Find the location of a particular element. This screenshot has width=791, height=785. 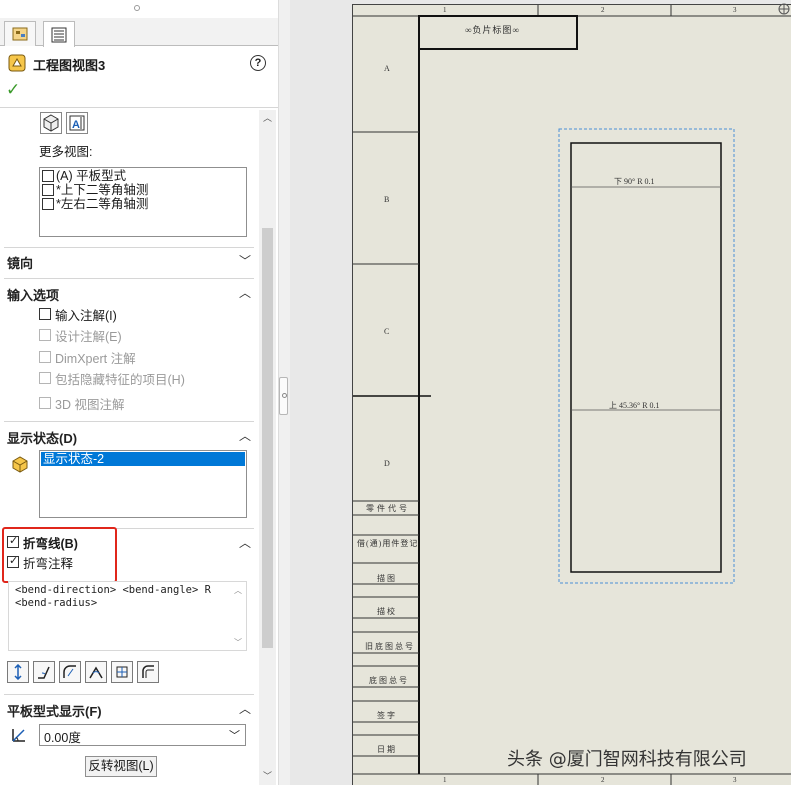

side-table-label: 描图 is located at coordinates (387, 578).